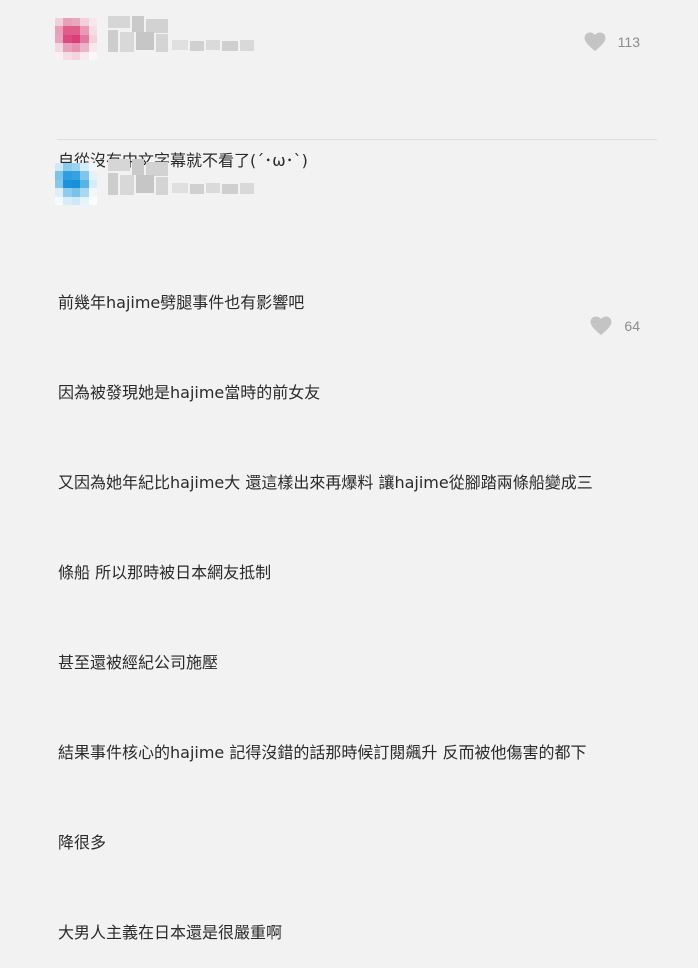 The height and width of the screenshot is (968, 698). Describe the element at coordinates (165, 572) in the screenshot. I see `comment-line: 條船 所以那時被日本網友抵制` at that location.